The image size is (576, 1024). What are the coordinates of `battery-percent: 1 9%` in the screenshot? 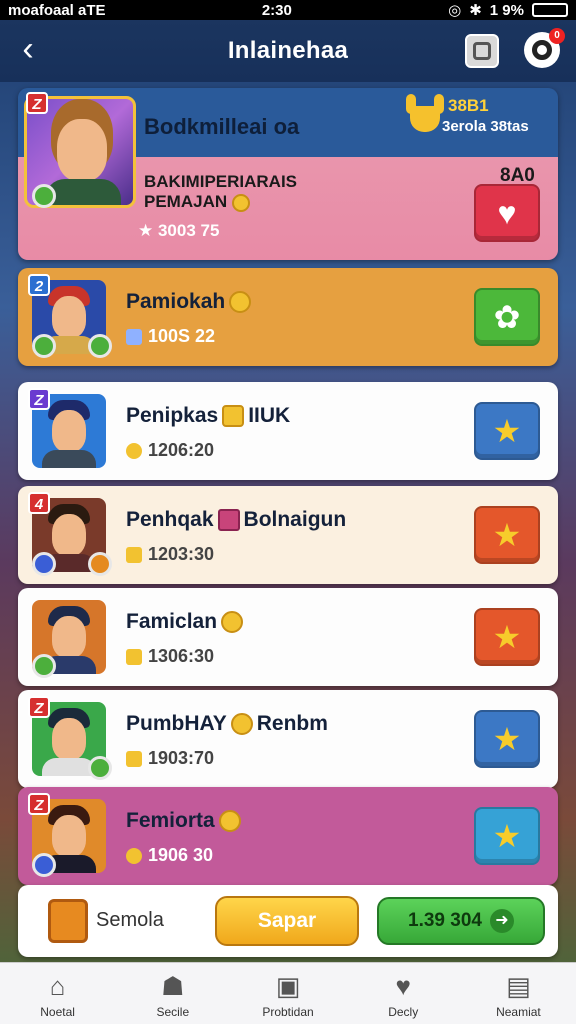 It's located at (506, 10).